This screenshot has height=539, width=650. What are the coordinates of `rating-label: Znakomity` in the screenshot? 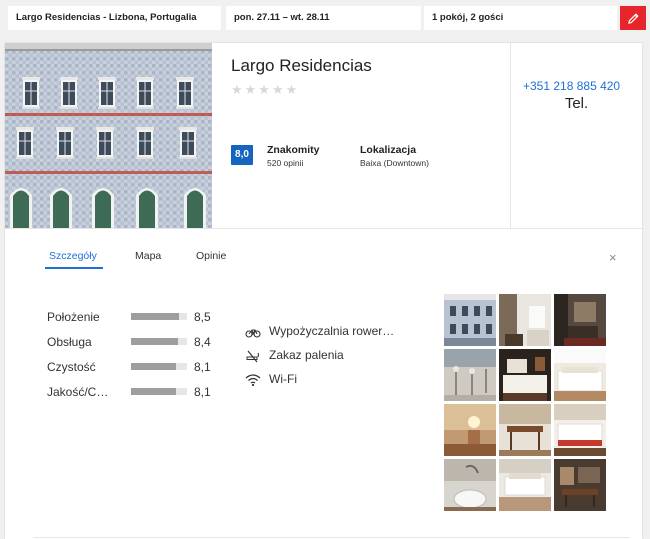 It's located at (293, 150).